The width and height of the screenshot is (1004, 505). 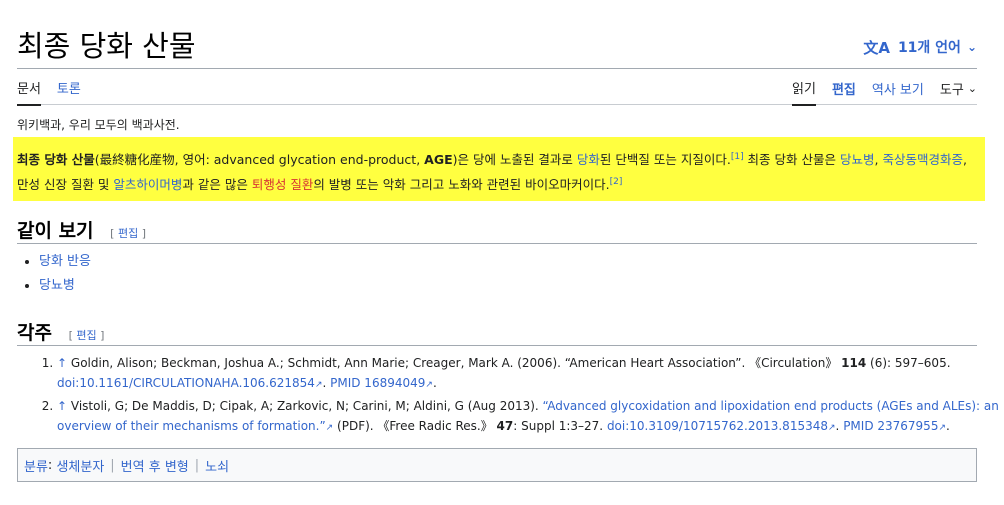 I want to click on section-title: 같이 보기 [ 편집 ], so click(x=497, y=229).